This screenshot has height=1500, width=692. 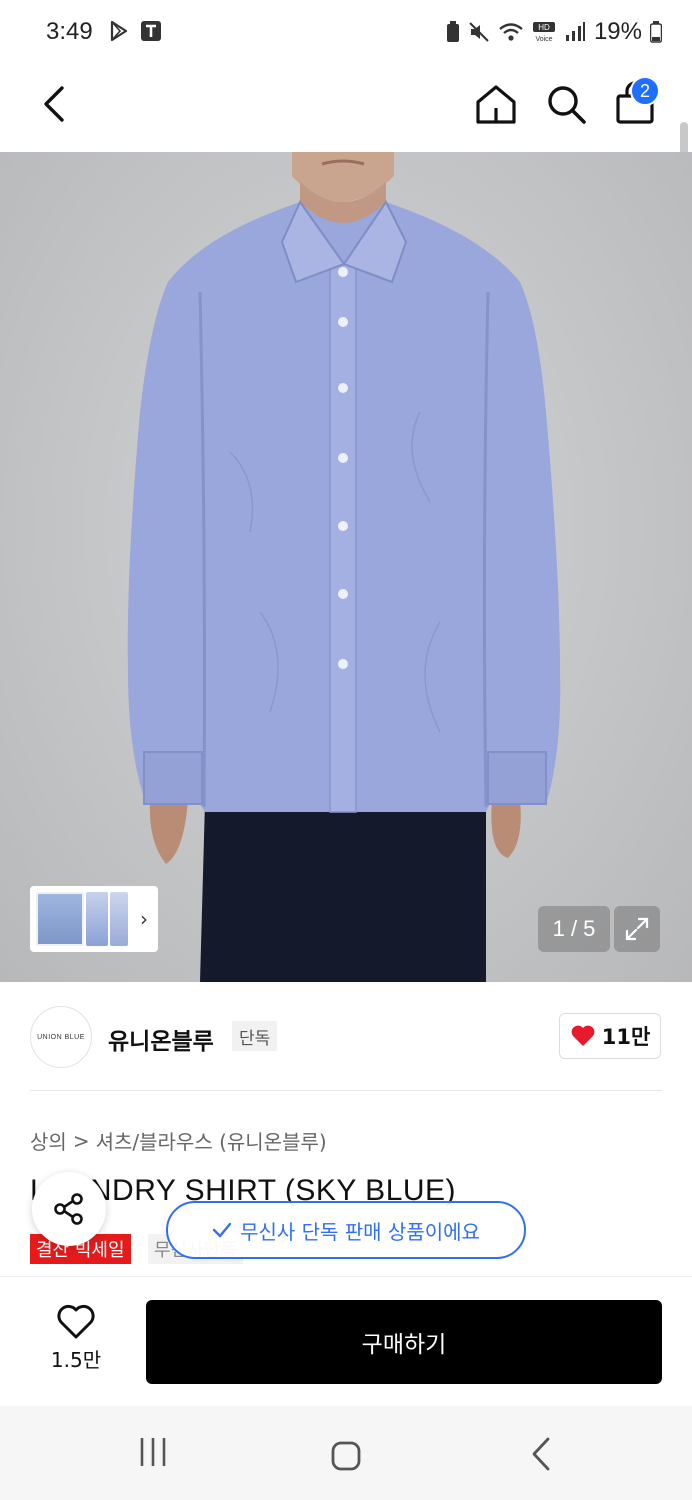 What do you see at coordinates (496, 104) in the screenshot?
I see `home-icon` at bounding box center [496, 104].